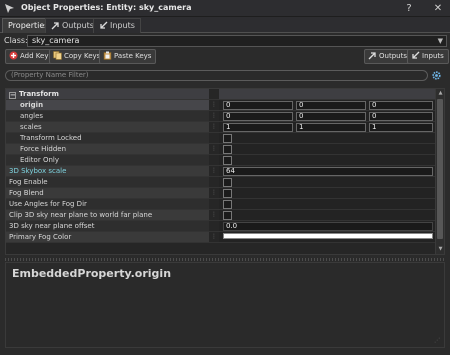  I want to click on copy-keys-icon, so click(57, 55).